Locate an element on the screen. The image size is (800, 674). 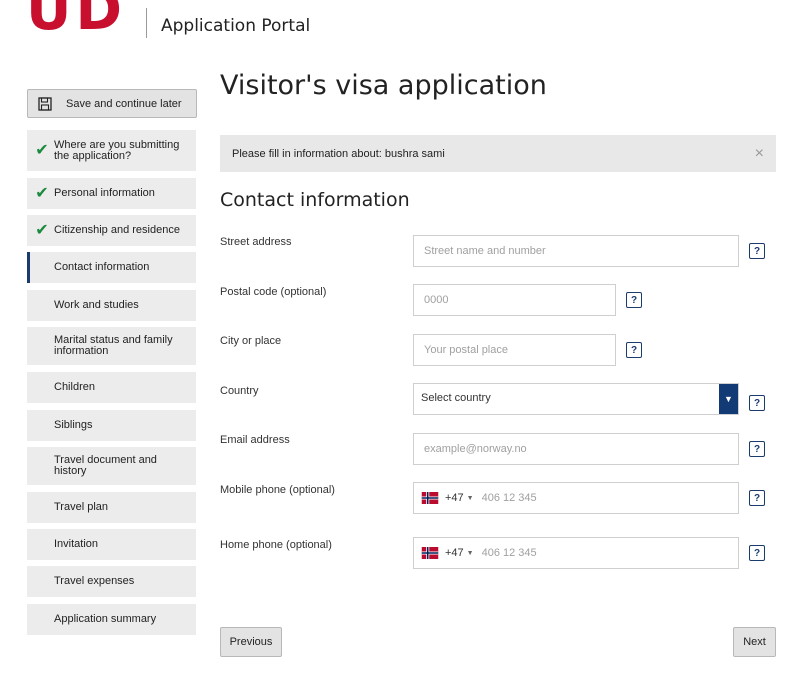
save-button-label: Save and continue later is located at coordinates (124, 103).